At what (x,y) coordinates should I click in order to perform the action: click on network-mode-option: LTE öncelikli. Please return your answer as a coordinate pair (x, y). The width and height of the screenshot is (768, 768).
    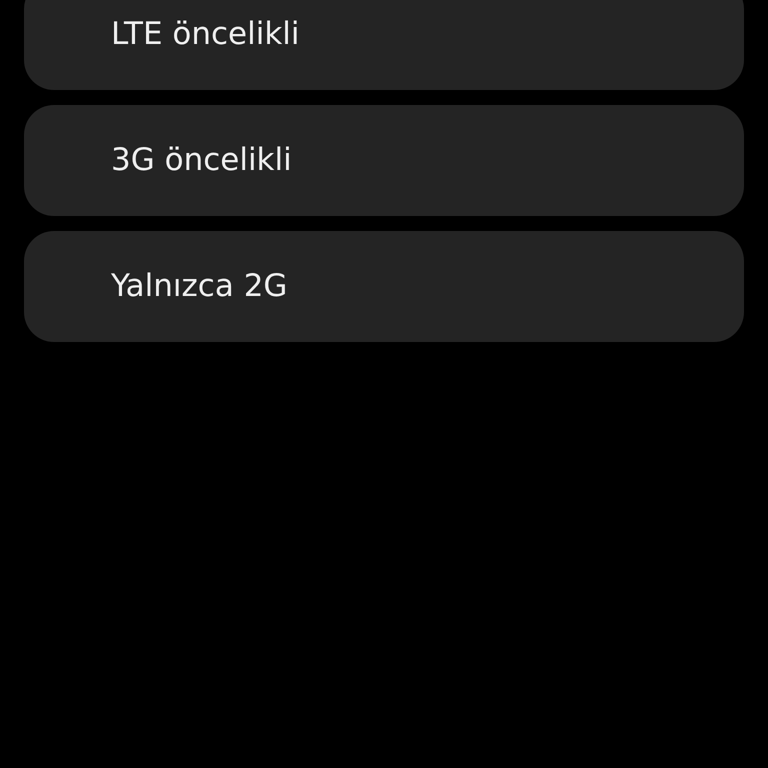
    Looking at the image, I should click on (384, 45).